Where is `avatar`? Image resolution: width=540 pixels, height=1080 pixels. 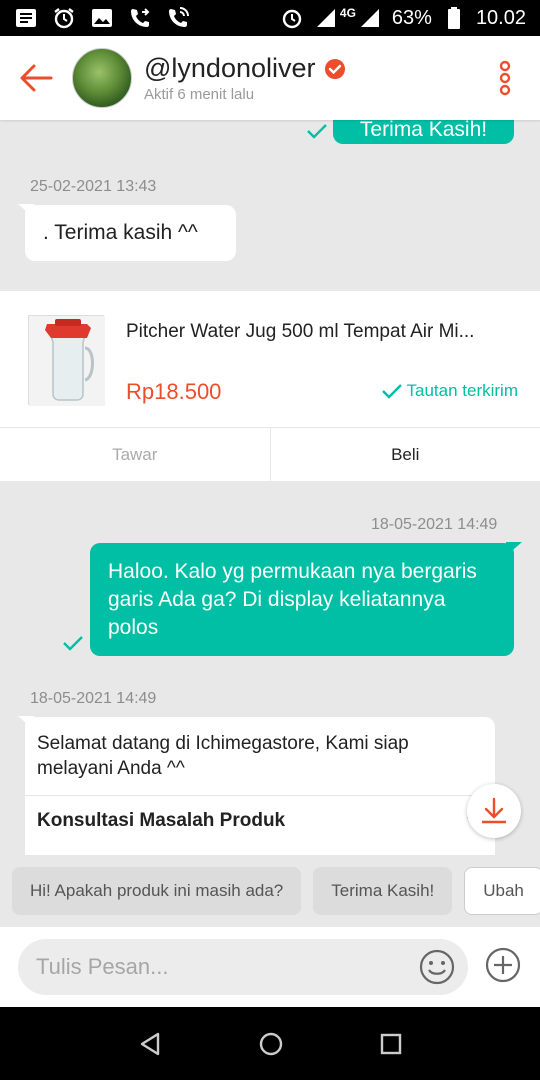
avatar is located at coordinates (102, 78).